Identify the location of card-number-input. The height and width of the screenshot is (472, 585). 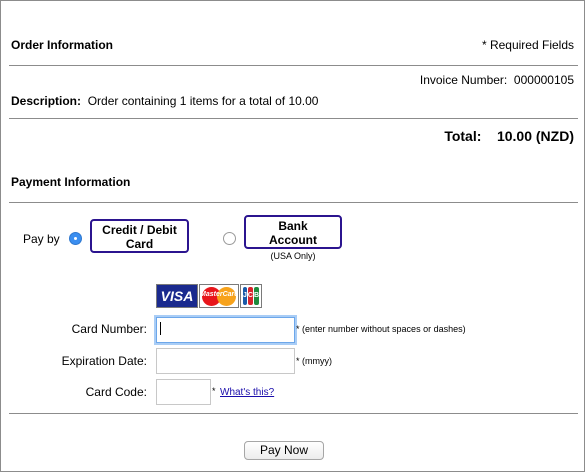
(225, 330).